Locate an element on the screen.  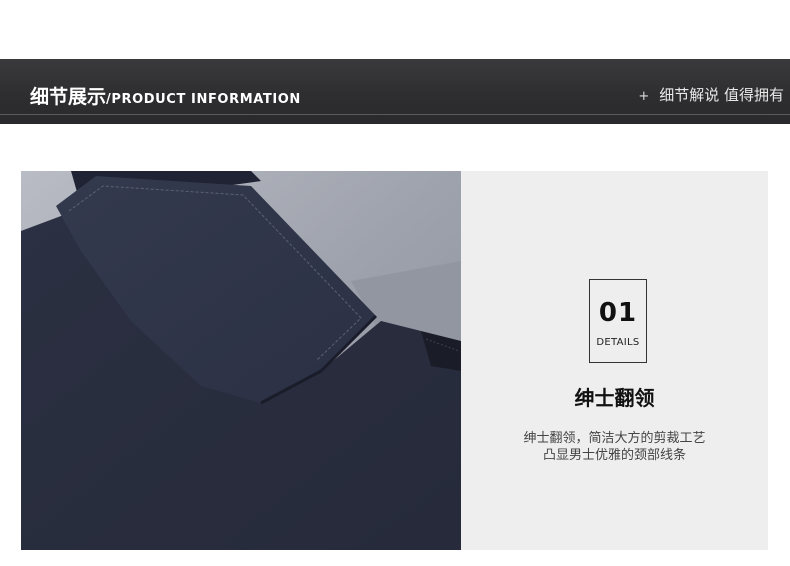
section-title: 细节展示/PRODUCT INFORMATION is located at coordinates (165, 95).